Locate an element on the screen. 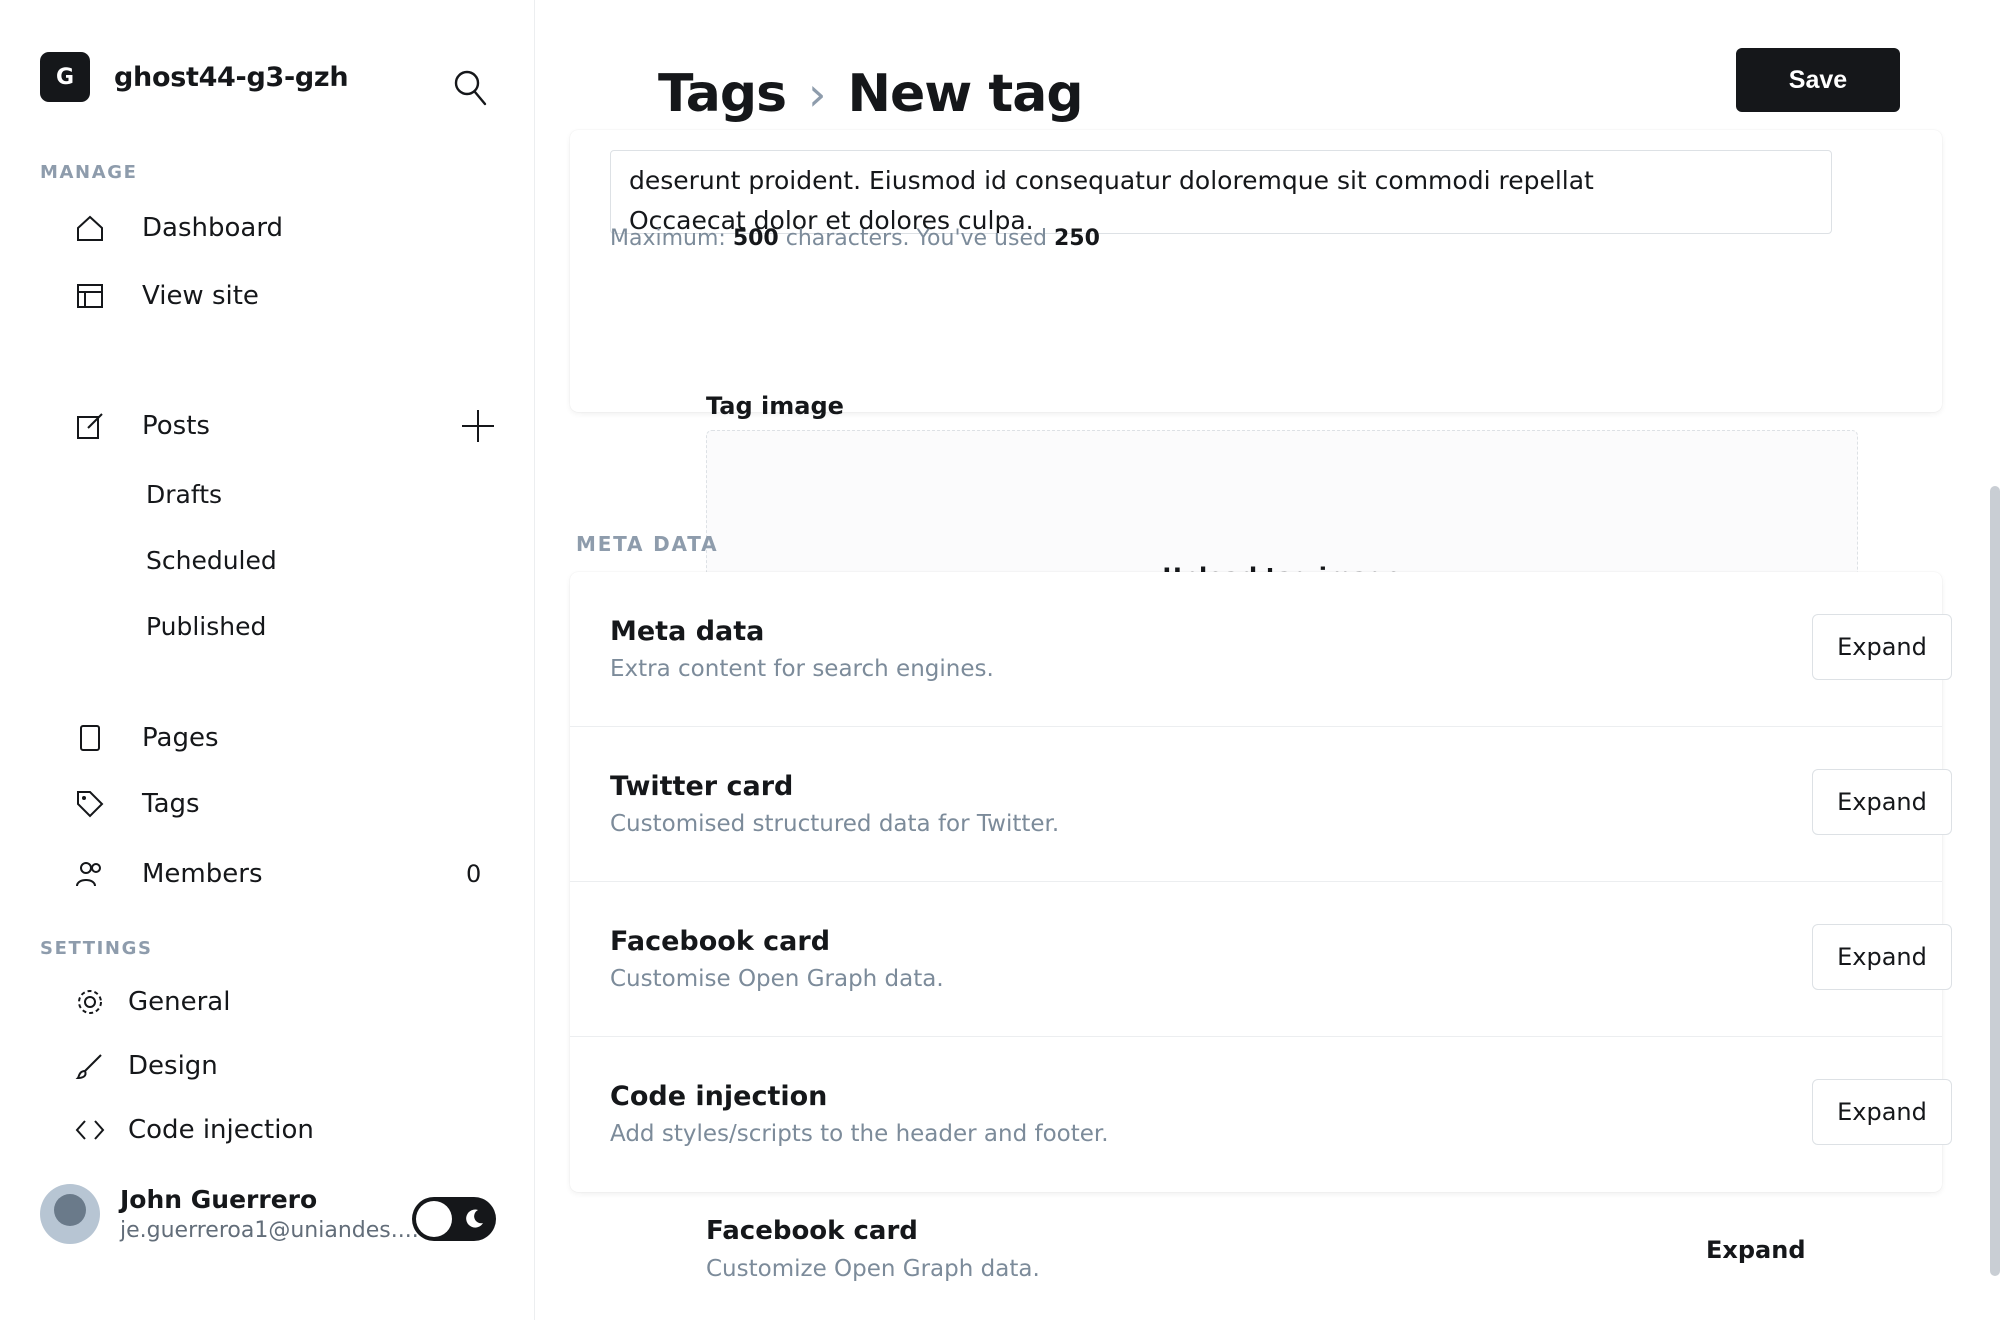 The height and width of the screenshot is (1320, 2000). avatar is located at coordinates (70, 1214).